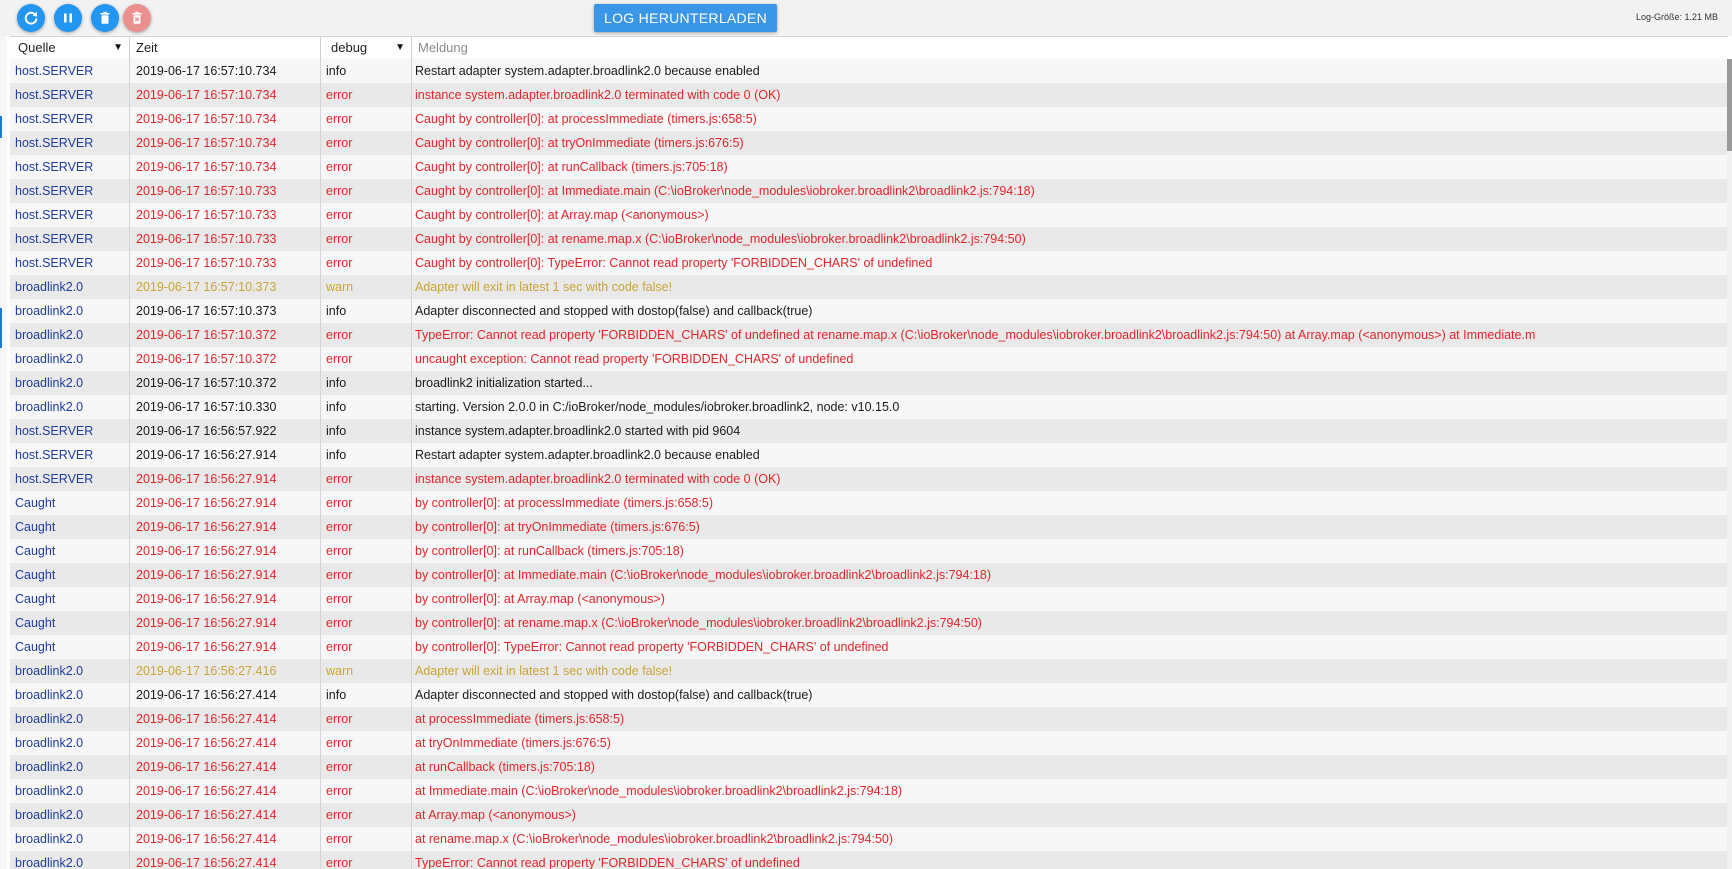  I want to click on log-timestamp: 2019-06-17 16:56:57.922, so click(225, 431).